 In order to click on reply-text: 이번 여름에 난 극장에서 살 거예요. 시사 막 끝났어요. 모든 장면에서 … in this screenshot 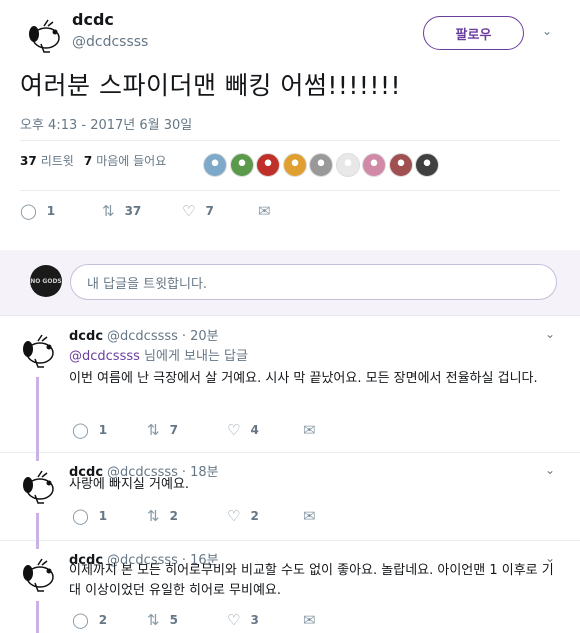, I will do `click(303, 378)`.